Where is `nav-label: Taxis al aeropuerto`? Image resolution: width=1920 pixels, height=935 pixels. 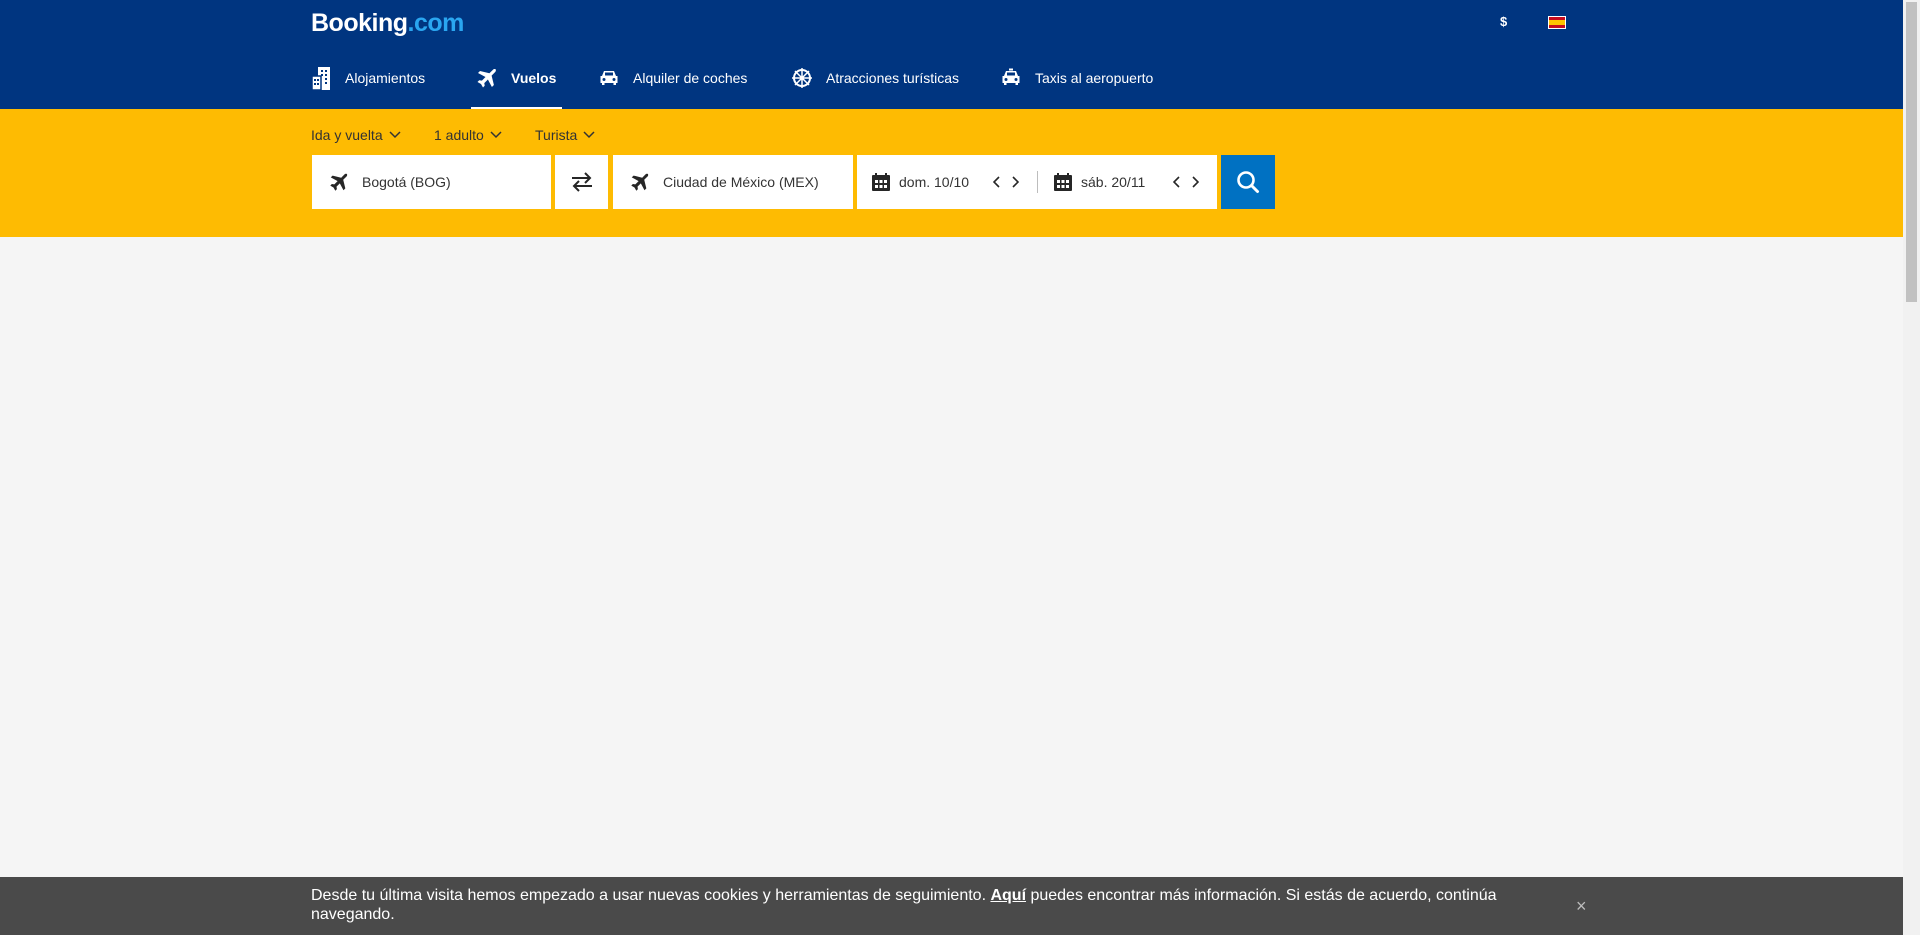
nav-label: Taxis al aeropuerto is located at coordinates (1094, 78).